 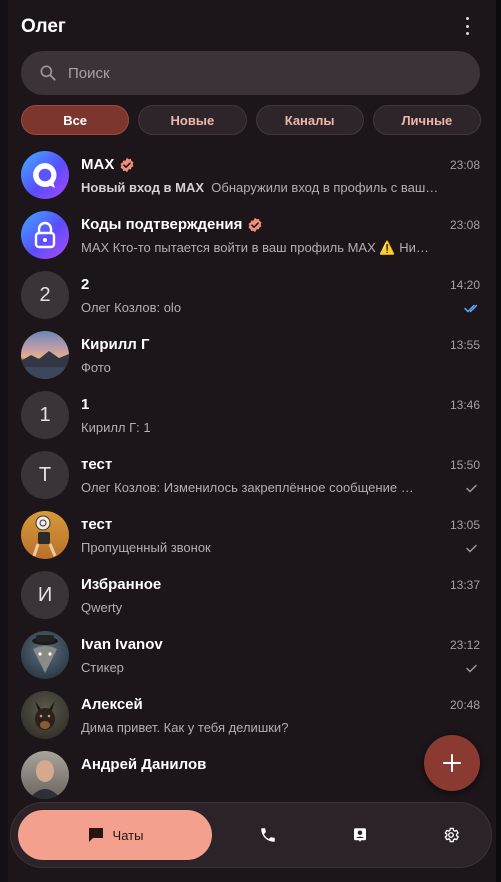 I want to click on nav-chats-label: Чаты, so click(x=128, y=835).